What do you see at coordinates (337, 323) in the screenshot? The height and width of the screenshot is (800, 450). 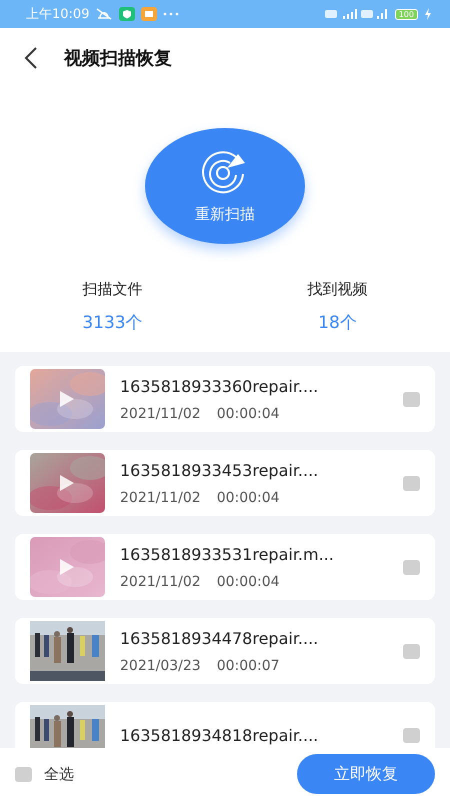 I see `stat-value: 18个` at bounding box center [337, 323].